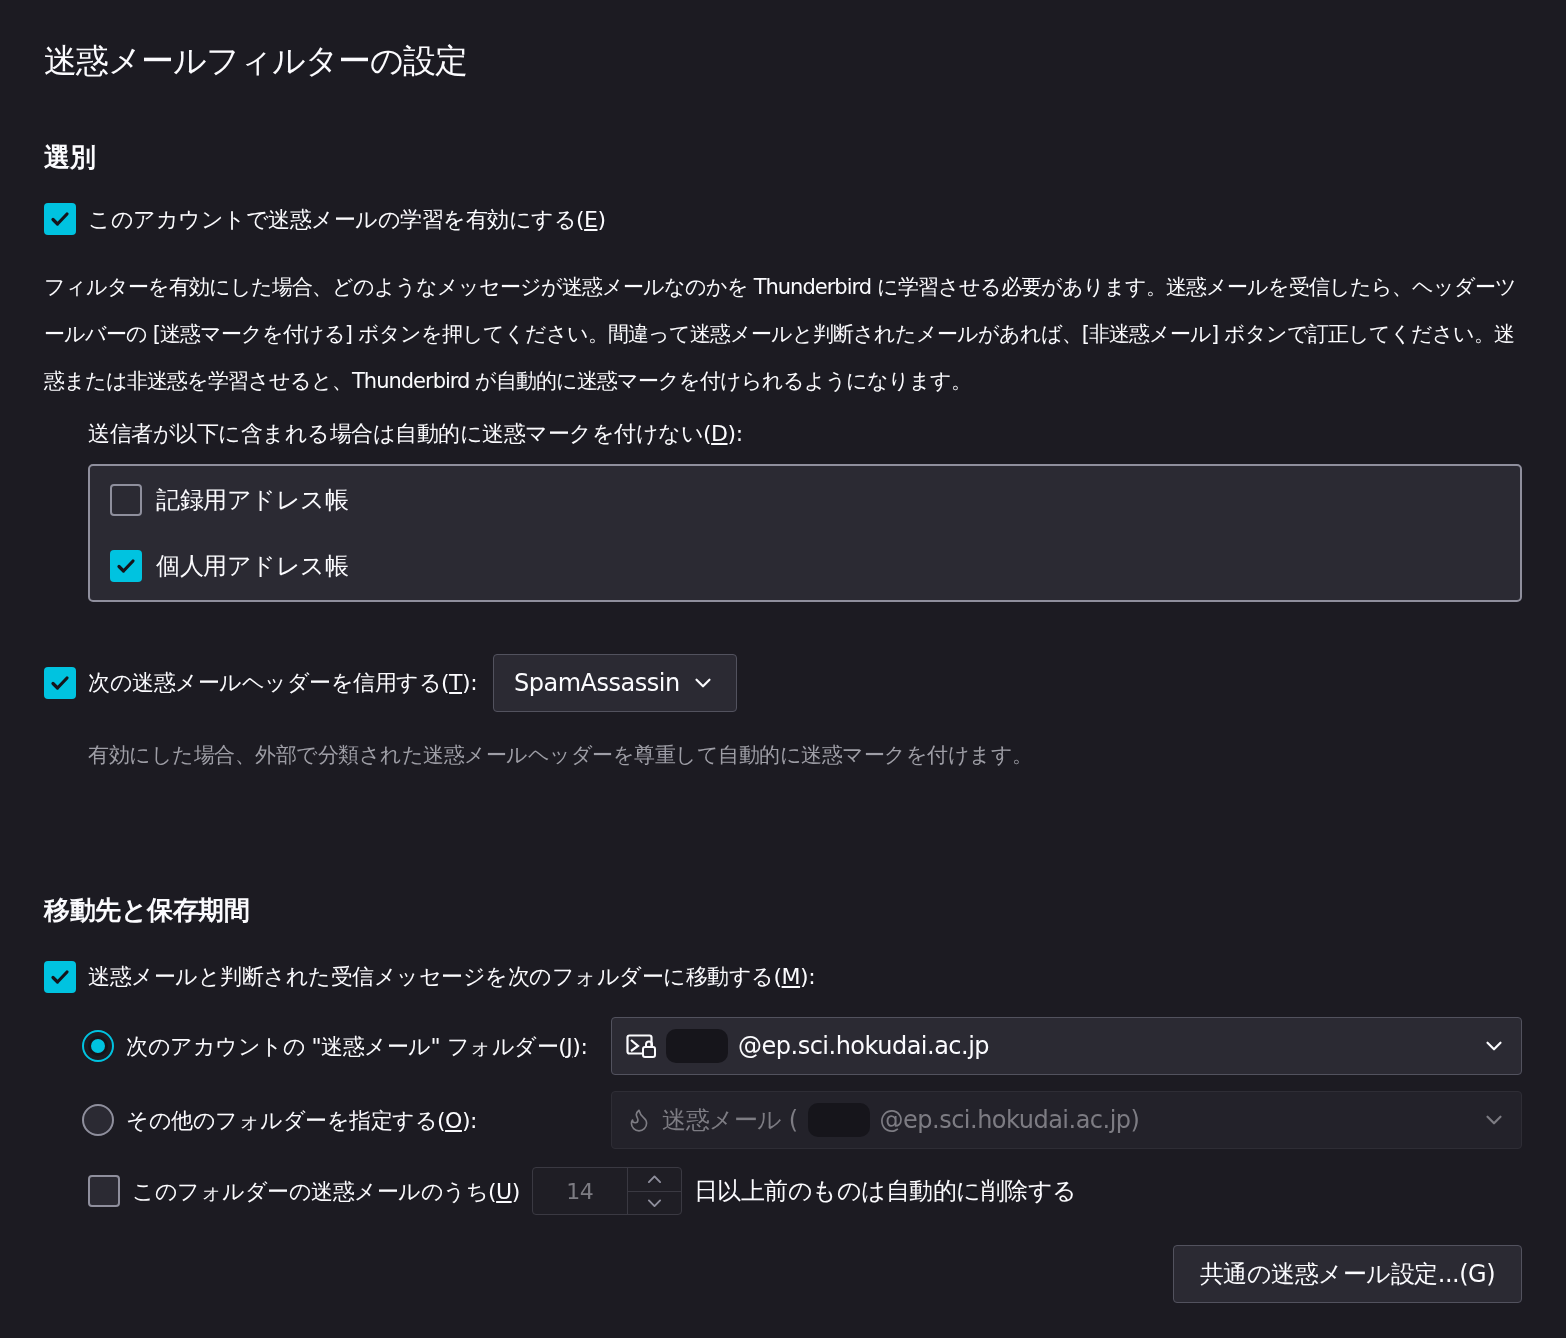 The image size is (1566, 1338). I want to click on checkbox-label: このアカウントで迷惑メールの学習を有効にする(E), so click(347, 219).